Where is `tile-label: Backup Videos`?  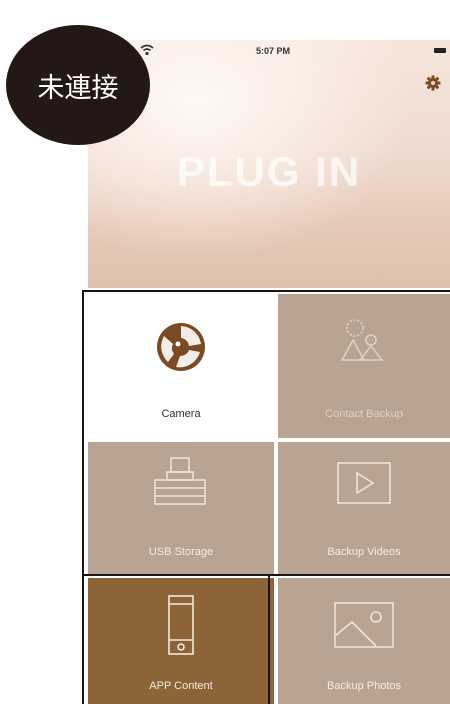
tile-label: Backup Videos is located at coordinates (364, 552).